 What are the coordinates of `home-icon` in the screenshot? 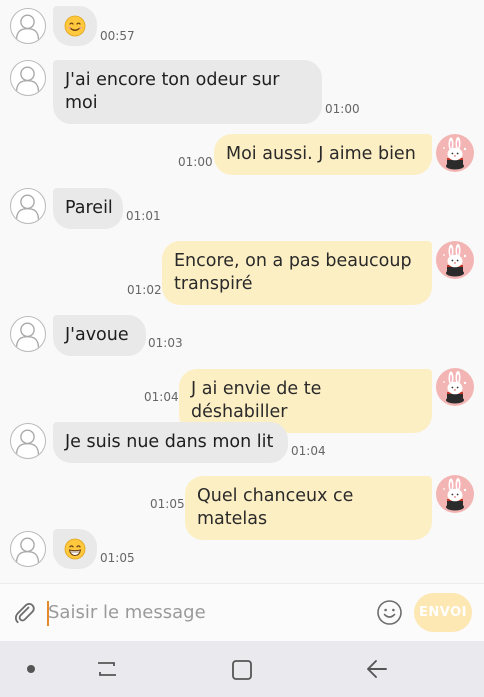 It's located at (242, 670).